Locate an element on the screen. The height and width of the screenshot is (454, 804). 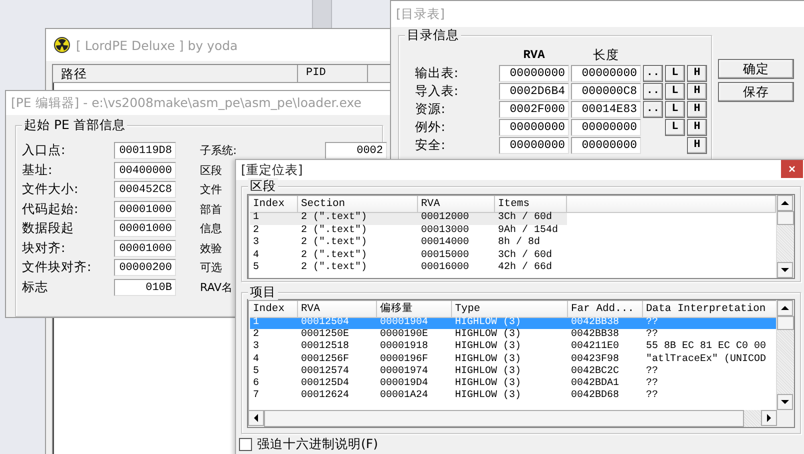
table-row: 4 0001256F 0000196F HIGHLOW (3) 00423F98 "atlTraceEx" (UNICOD is located at coordinates (513, 360).